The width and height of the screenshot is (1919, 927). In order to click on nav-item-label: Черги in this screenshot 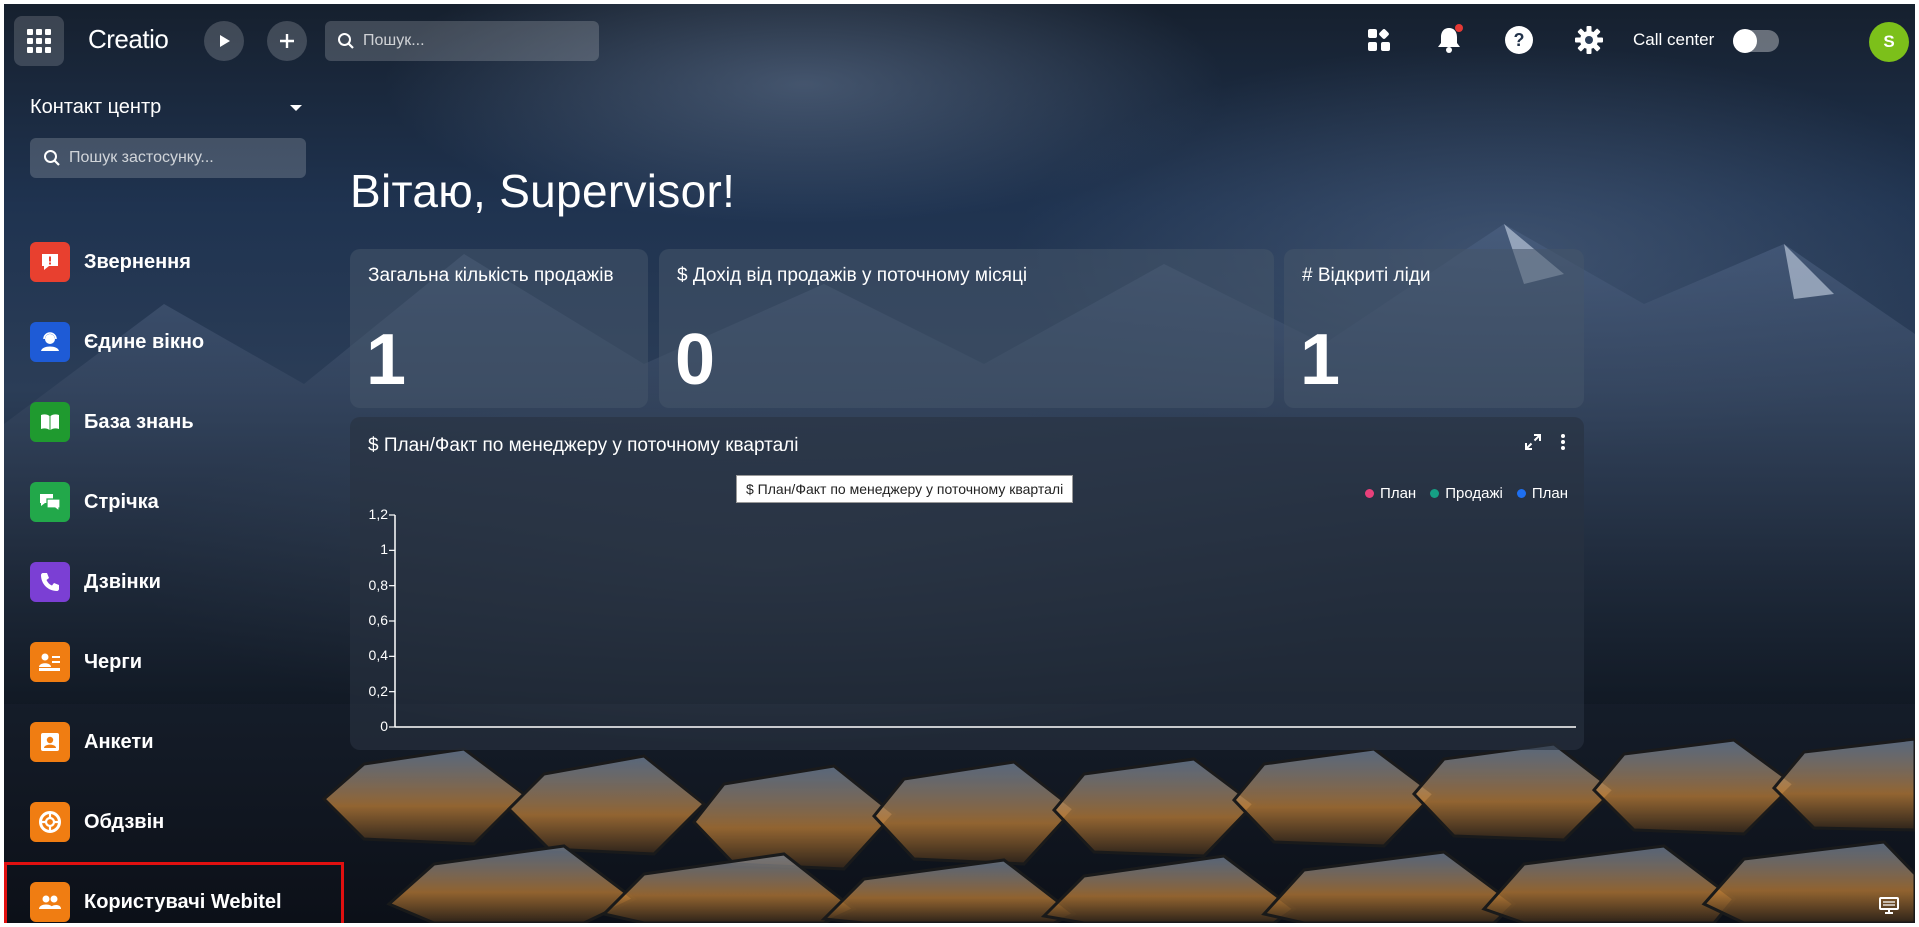, I will do `click(113, 661)`.